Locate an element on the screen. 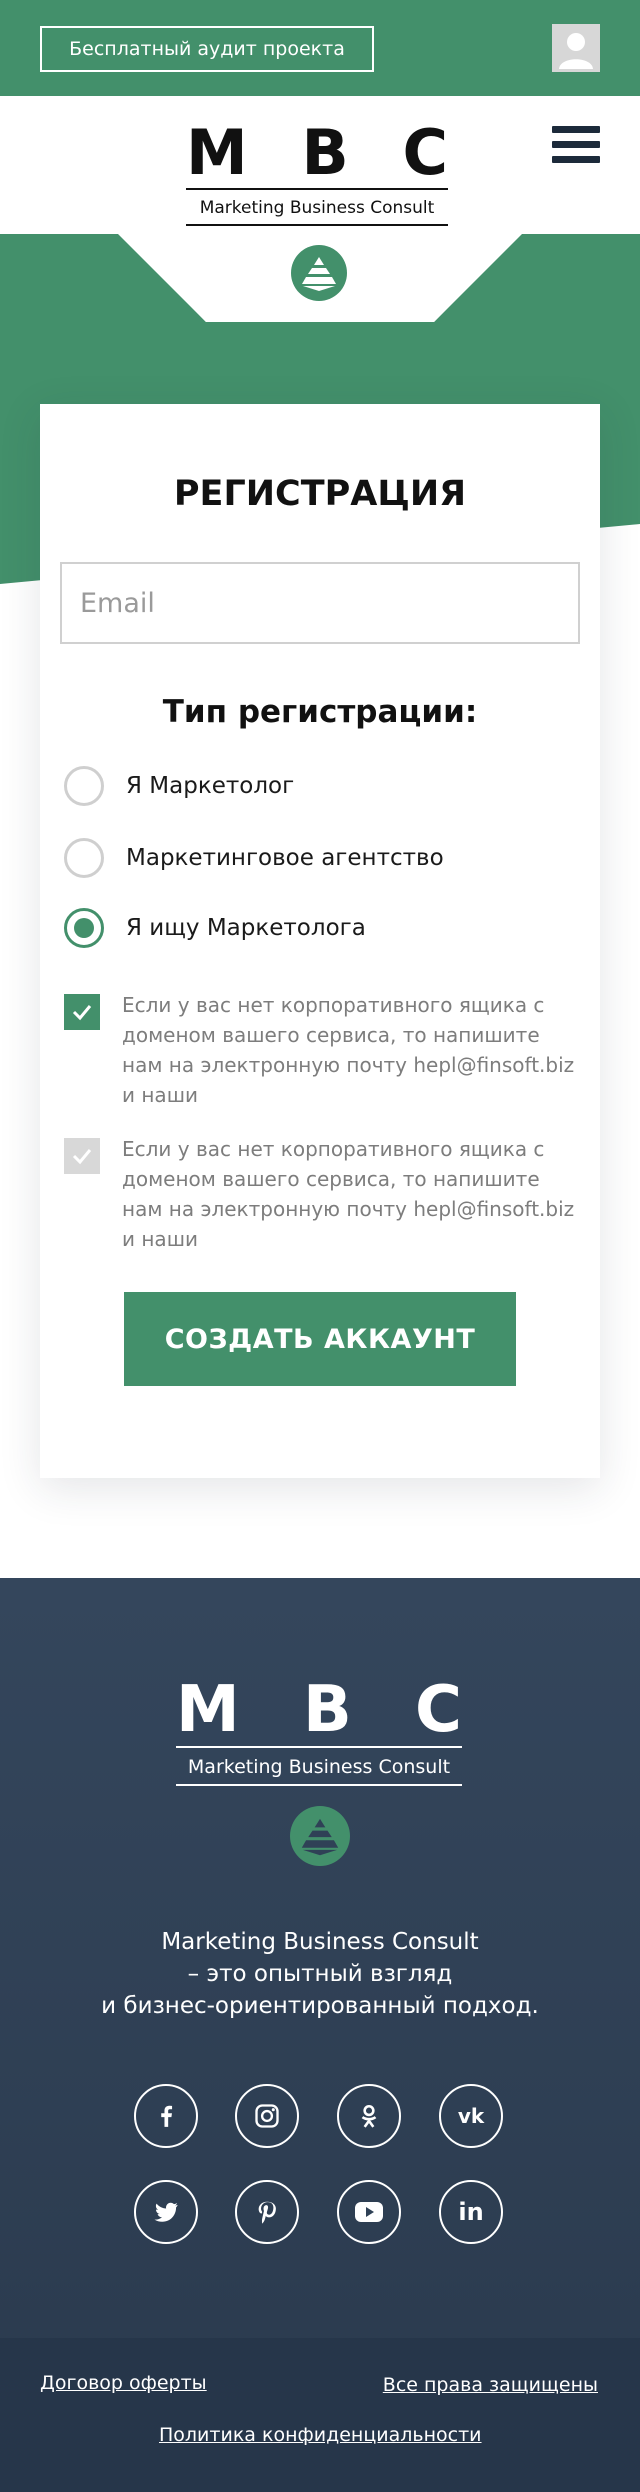  footer-description-line: – это опытный взгляд is located at coordinates (320, 1974).